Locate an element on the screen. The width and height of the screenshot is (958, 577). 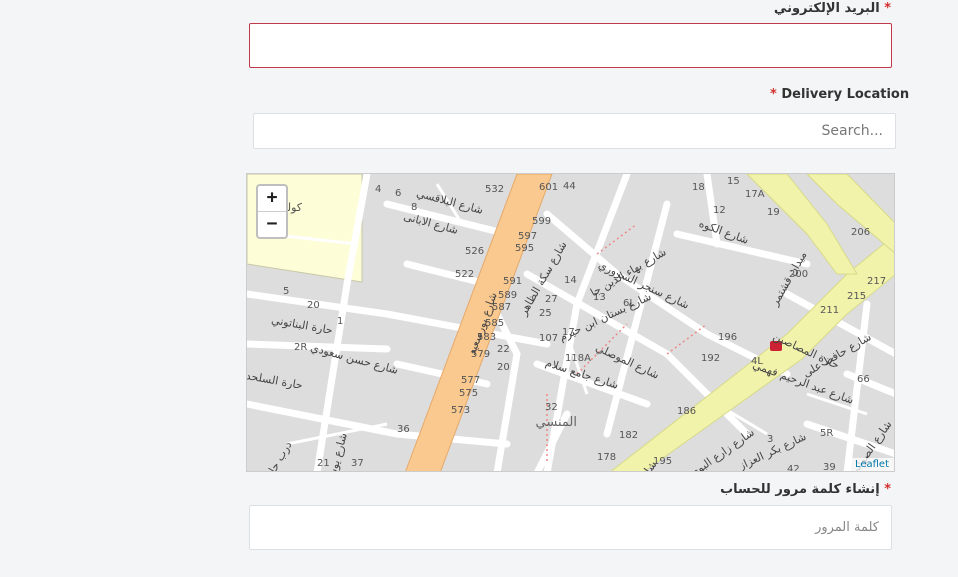
email-label: * البريد الإلكتروني is located at coordinates (832, 8).